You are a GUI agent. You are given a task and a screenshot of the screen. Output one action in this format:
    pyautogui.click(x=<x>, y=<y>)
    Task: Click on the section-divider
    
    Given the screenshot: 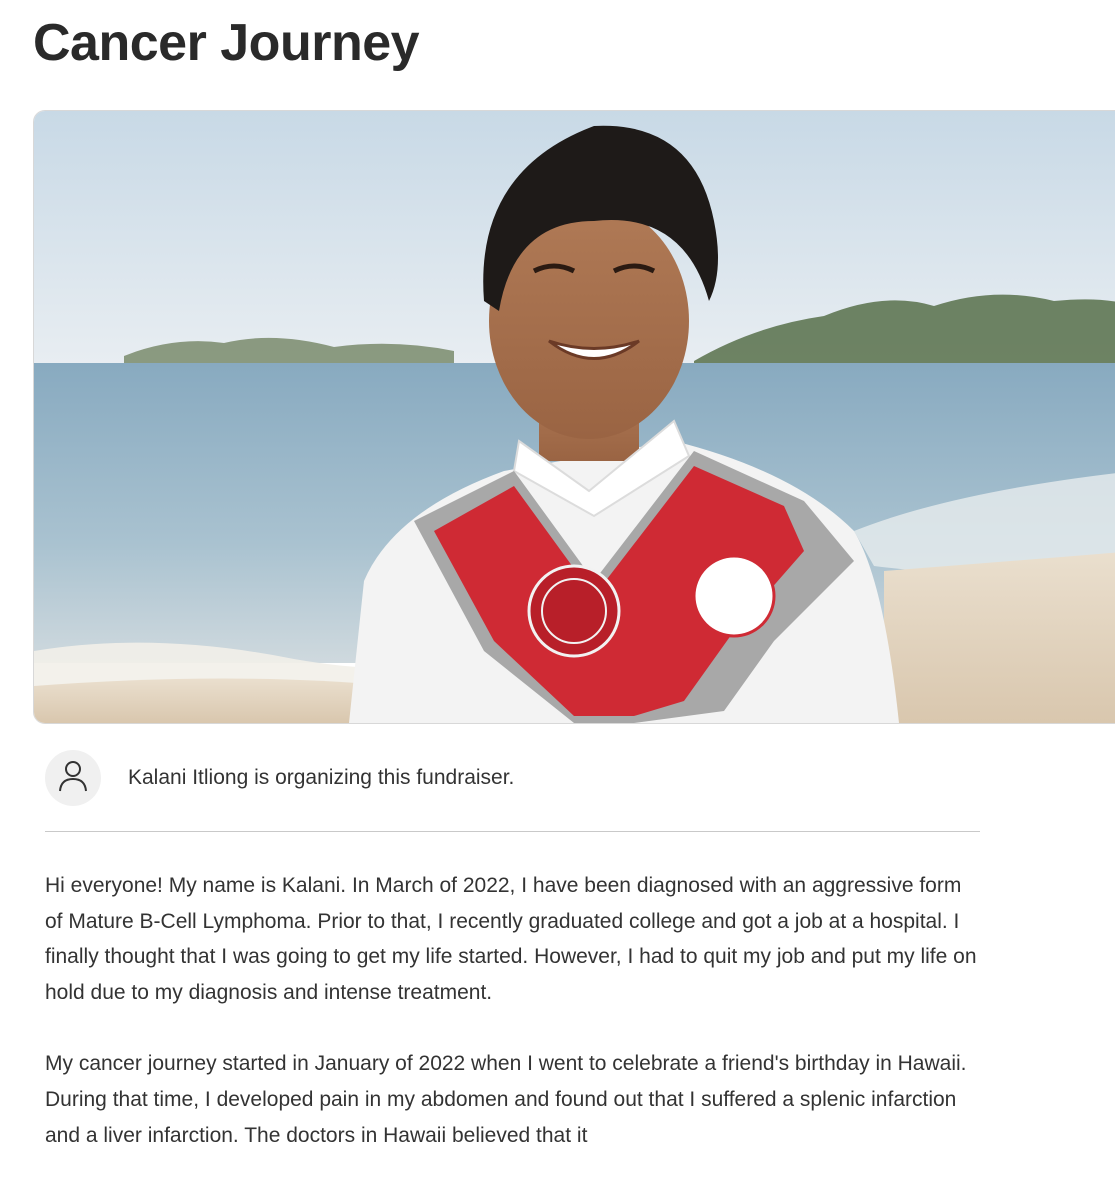 What is the action you would take?
    pyautogui.click(x=512, y=831)
    